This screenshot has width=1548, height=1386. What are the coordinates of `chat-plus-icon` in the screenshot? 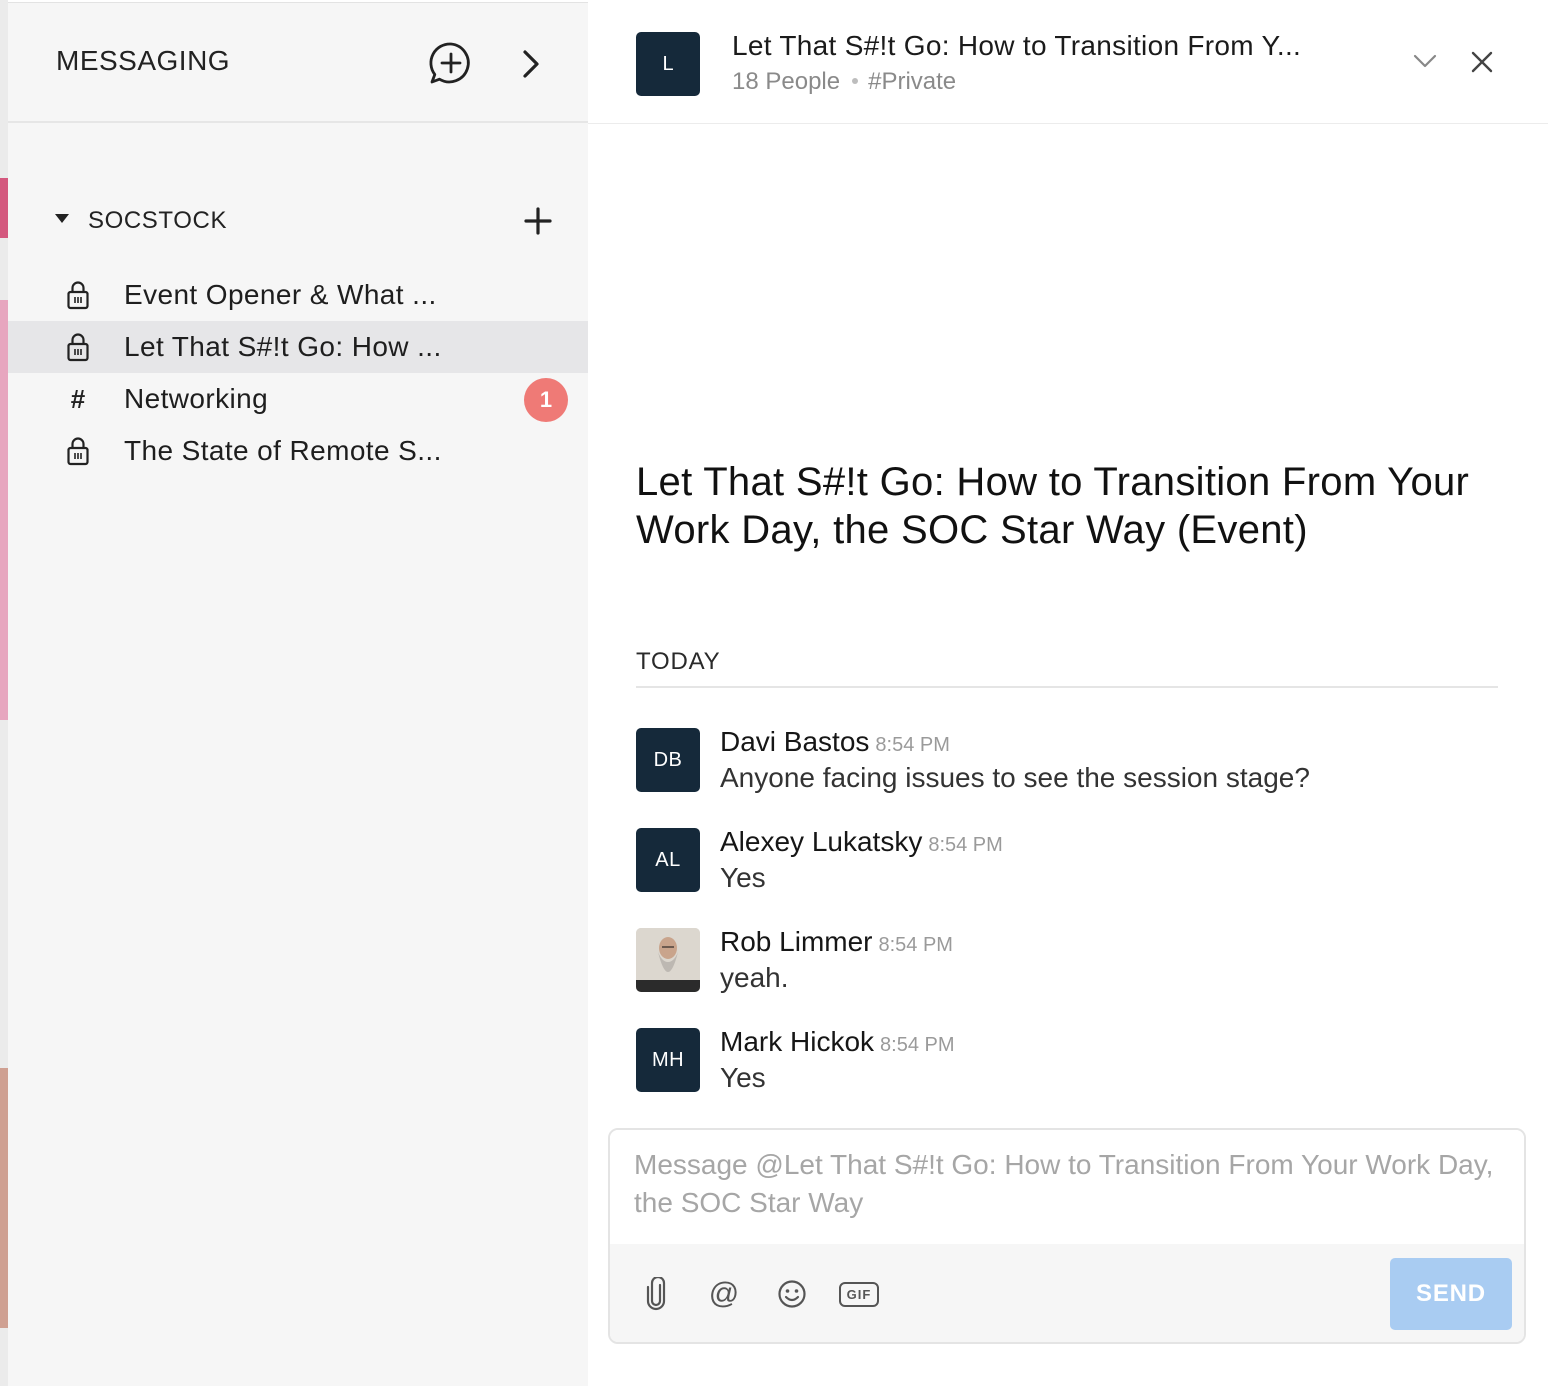 It's located at (449, 63).